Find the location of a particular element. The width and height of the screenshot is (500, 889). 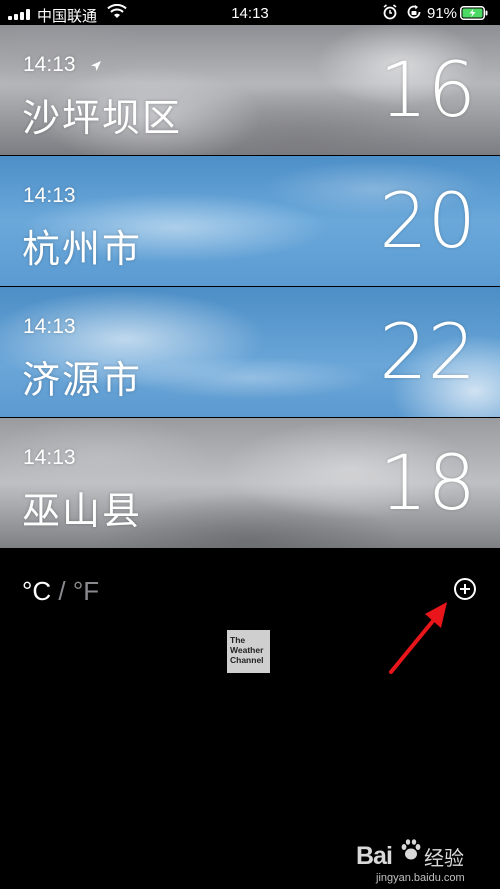

city-temperature: 20 is located at coordinates (427, 220).